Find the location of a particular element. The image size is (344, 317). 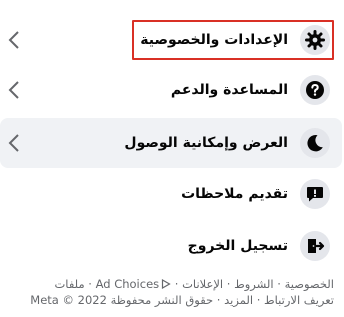

question-icon is located at coordinates (315, 90).